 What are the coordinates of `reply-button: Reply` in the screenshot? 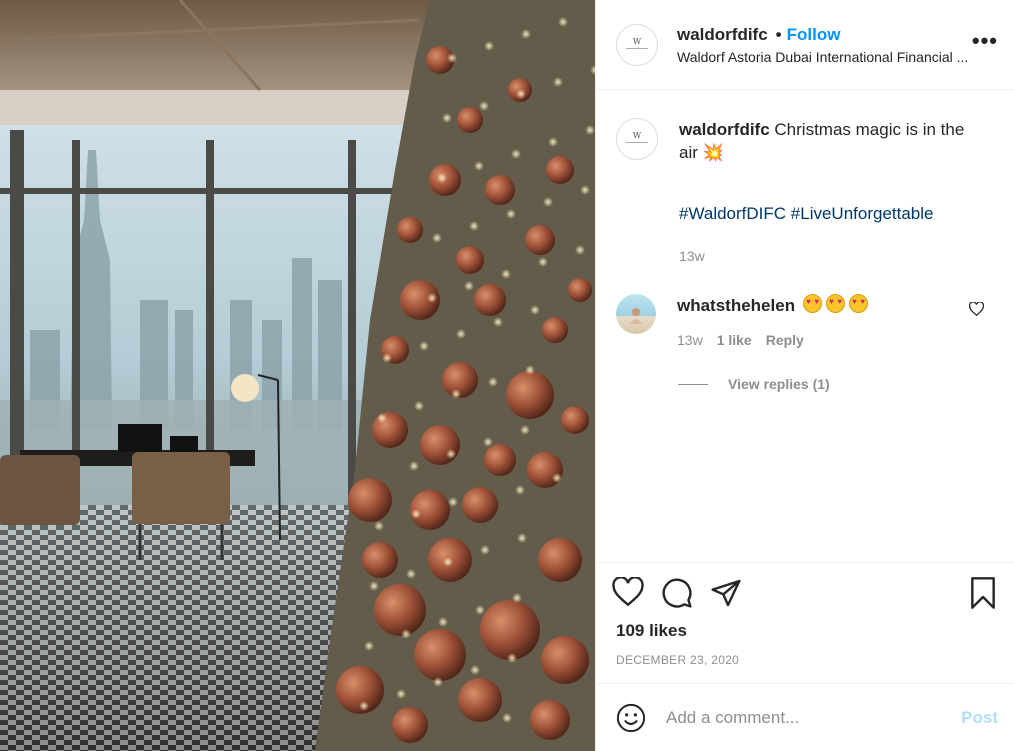 It's located at (785, 340).